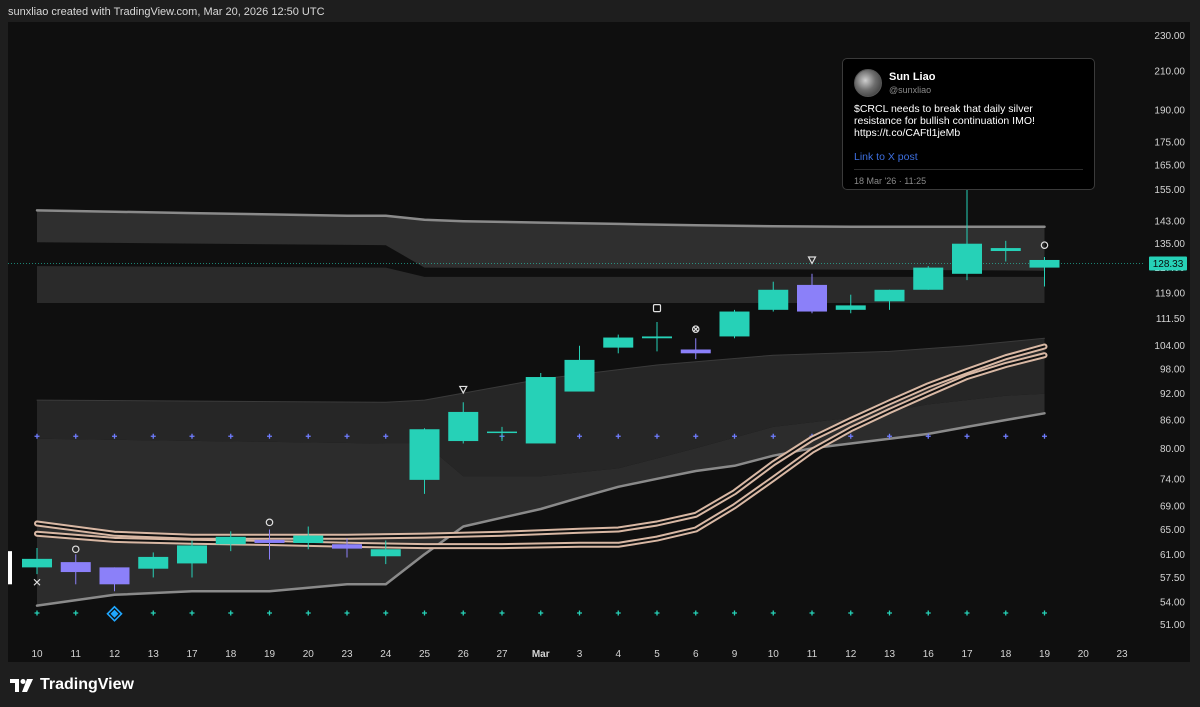  Describe the element at coordinates (1169, 71) in the screenshot. I see `y-tick-label-21: 210.00` at that location.